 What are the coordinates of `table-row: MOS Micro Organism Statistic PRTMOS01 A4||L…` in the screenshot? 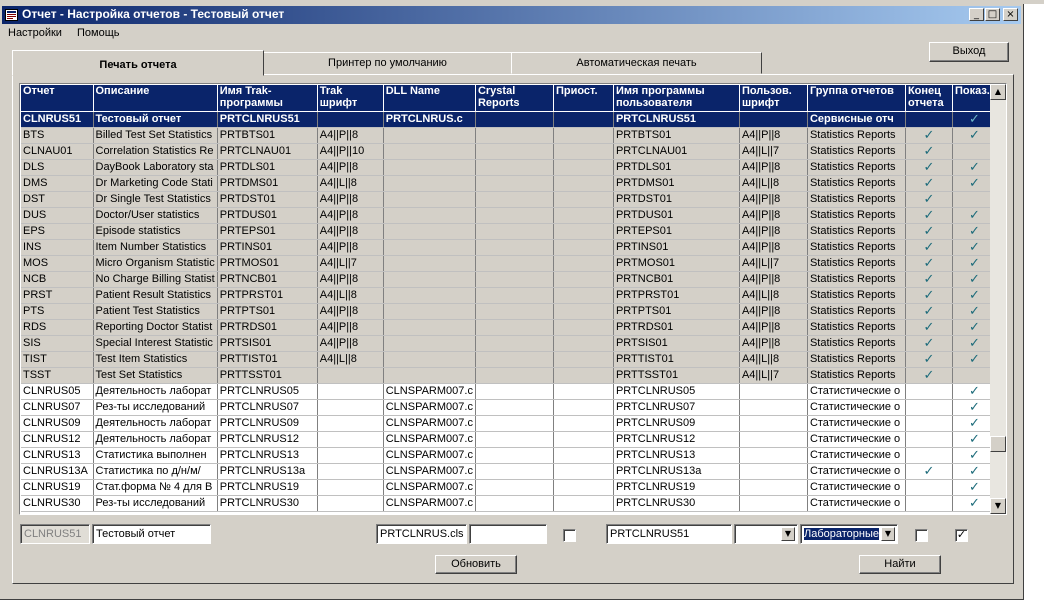 It's located at (509, 263).